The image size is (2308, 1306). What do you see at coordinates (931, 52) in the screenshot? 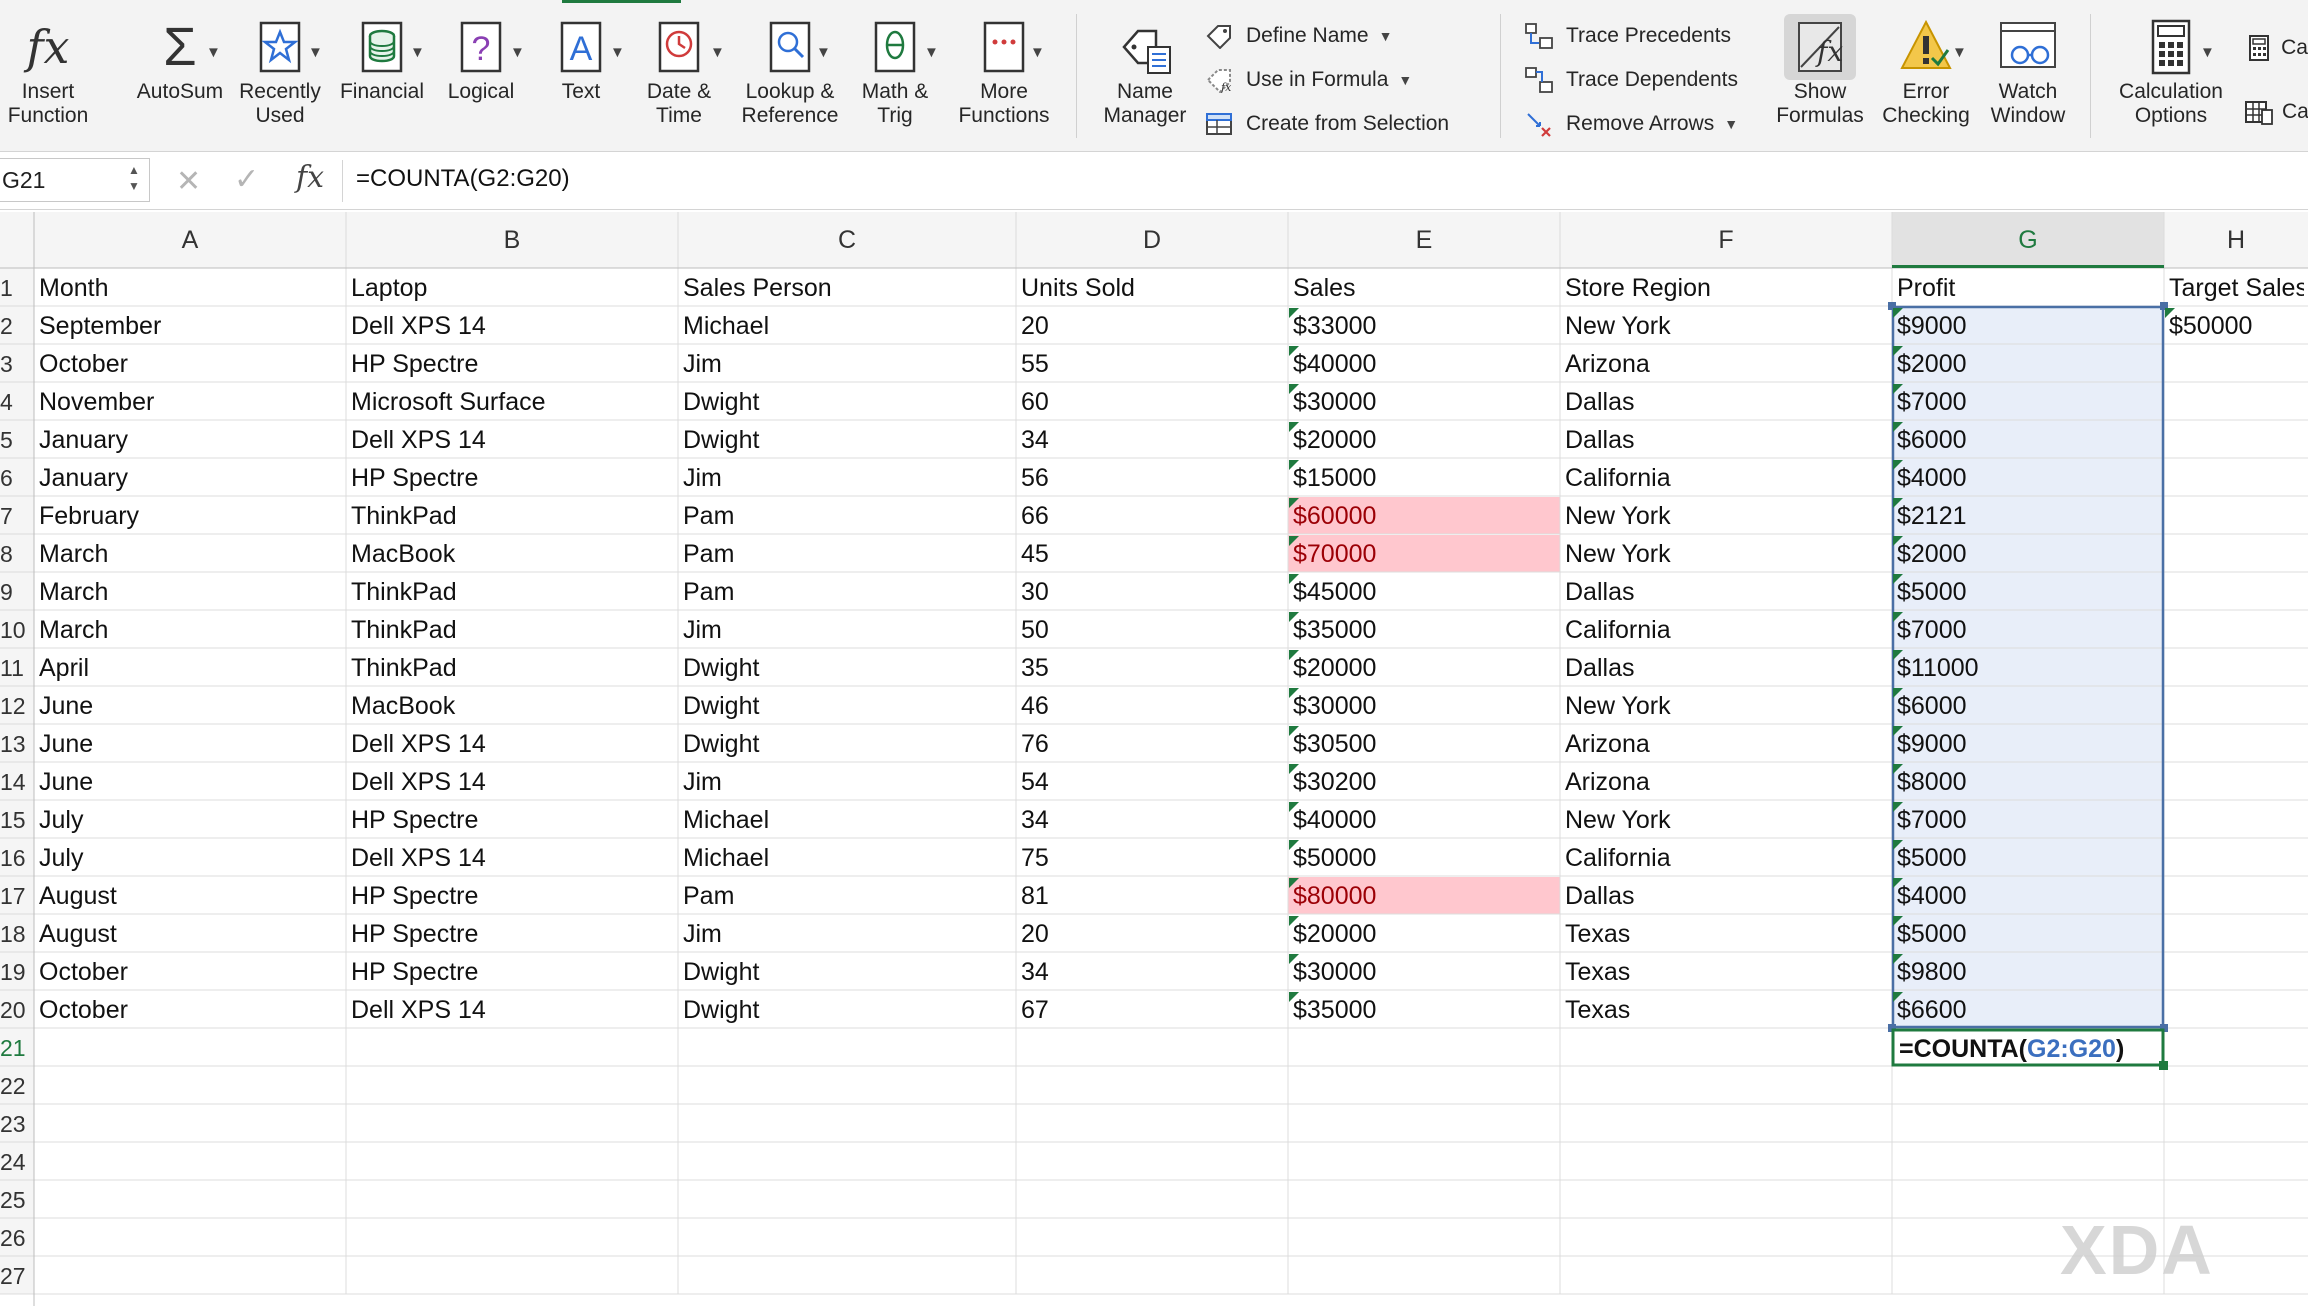
I see `math-trig-dropdown-icon: ▼` at bounding box center [931, 52].